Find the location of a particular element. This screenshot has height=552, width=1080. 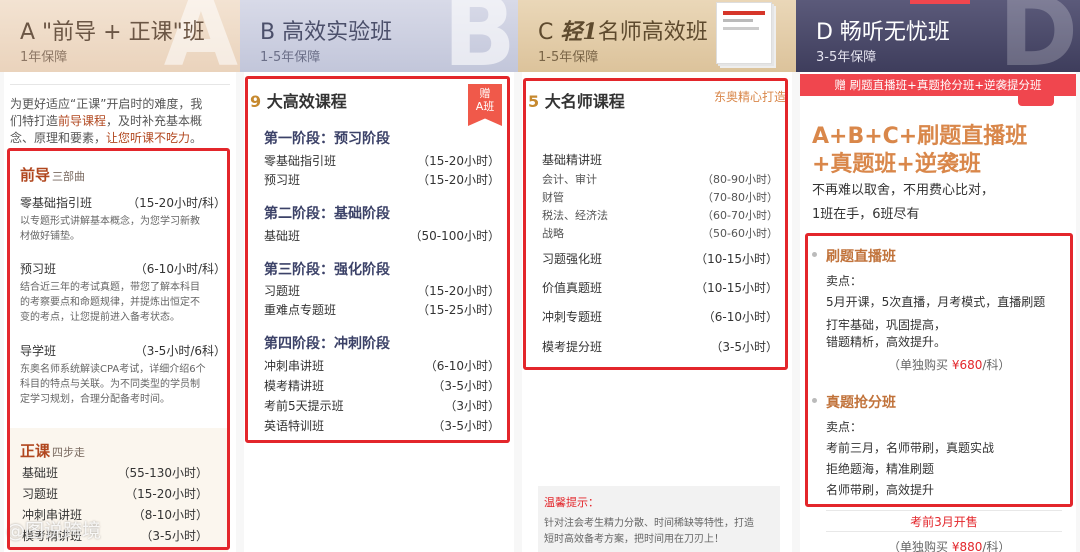

price-text: （单独购买 ¥880/科） is located at coordinates (949, 546).